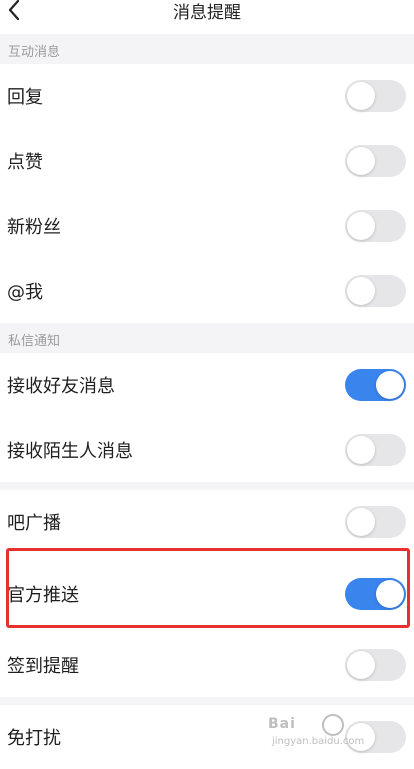  What do you see at coordinates (34, 738) in the screenshot?
I see `setting-label: 免打扰` at bounding box center [34, 738].